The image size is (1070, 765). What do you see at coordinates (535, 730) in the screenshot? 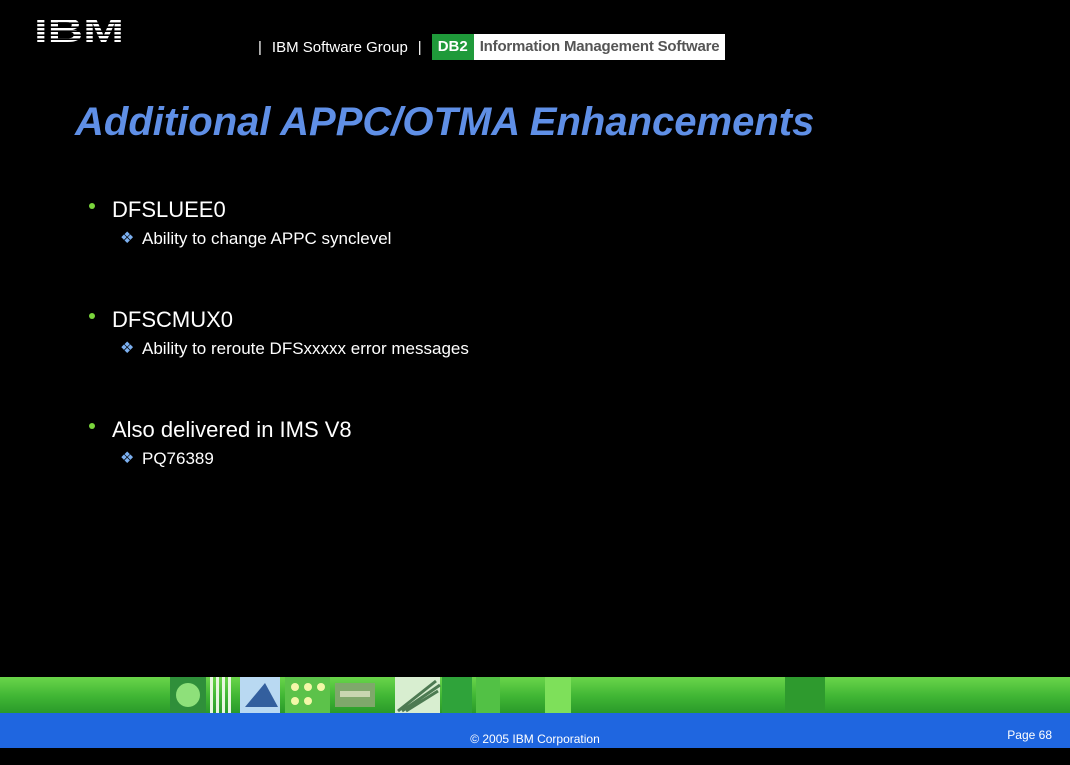
I see `footer-bar: © 2005 IBM Corporation Page 68` at bounding box center [535, 730].